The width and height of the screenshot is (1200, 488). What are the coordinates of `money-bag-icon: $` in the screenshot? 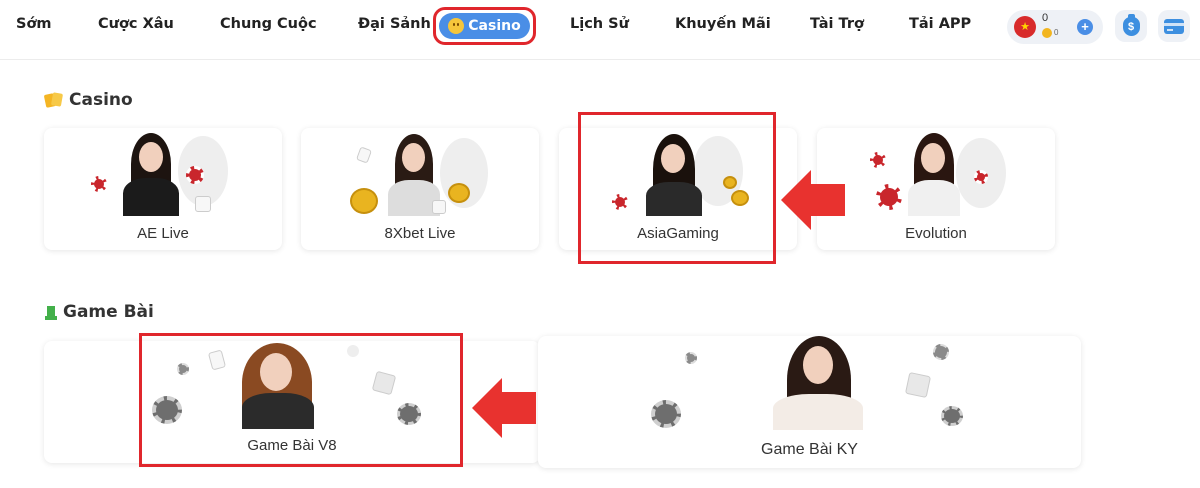 It's located at (1131, 24).